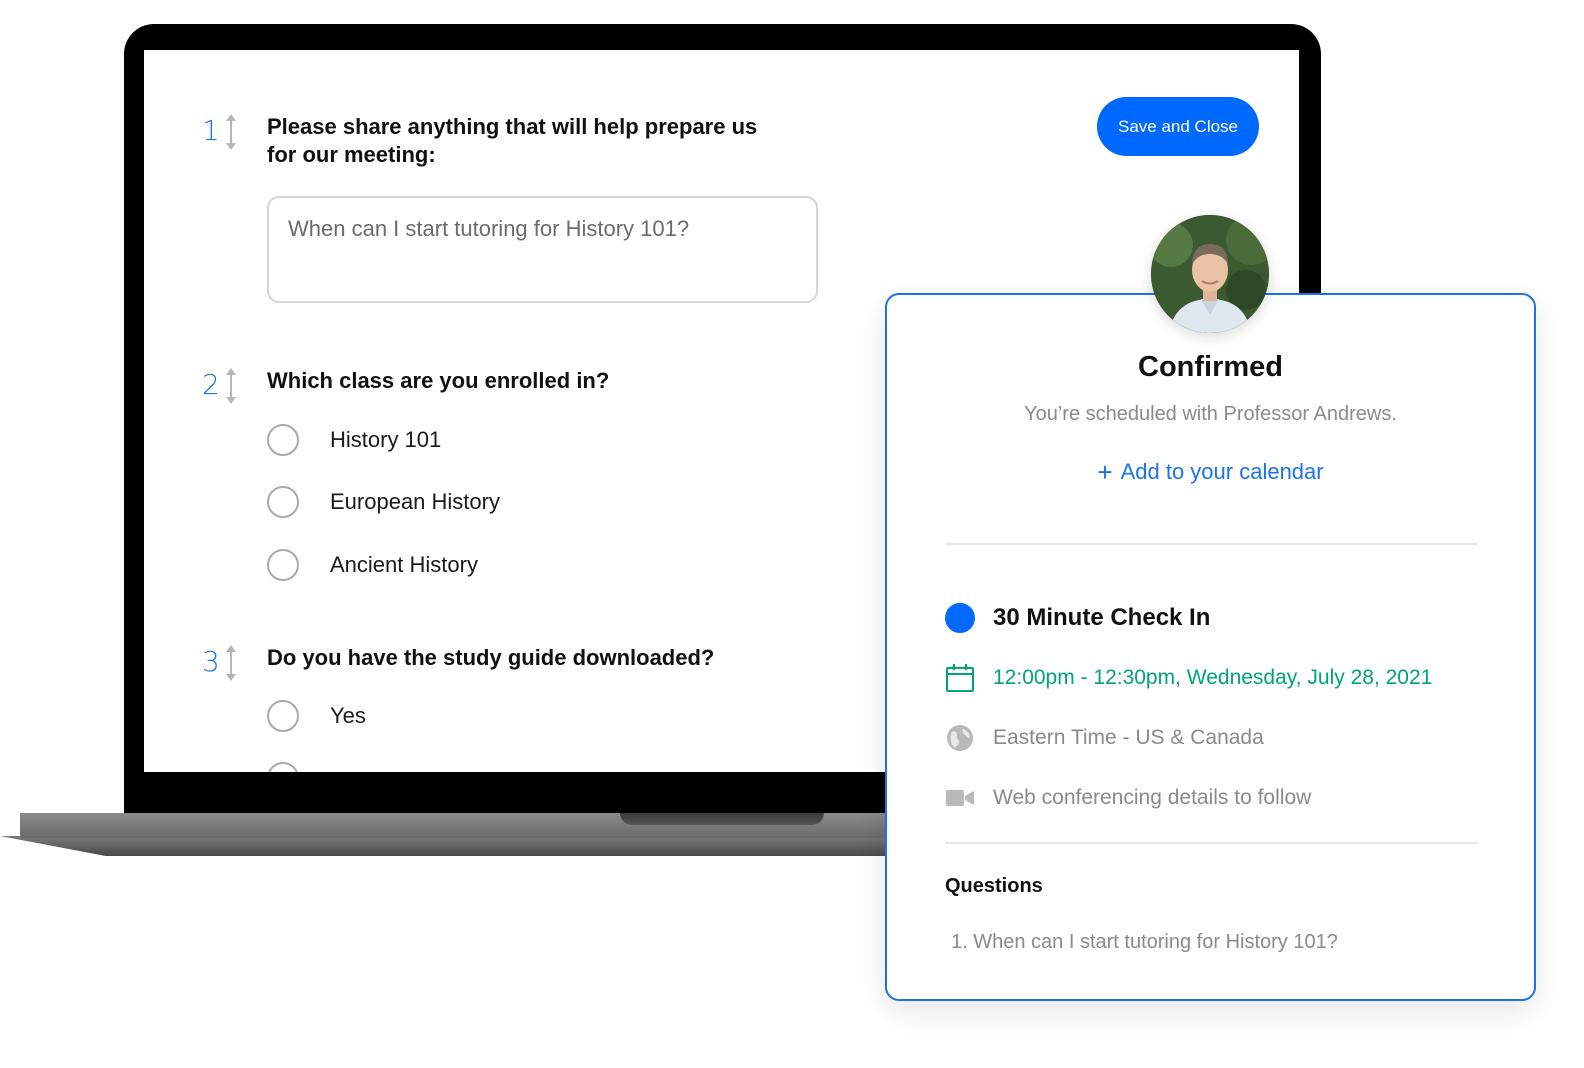 The height and width of the screenshot is (1068, 1584). I want to click on event-name: 30 Minute Check In, so click(1102, 617).